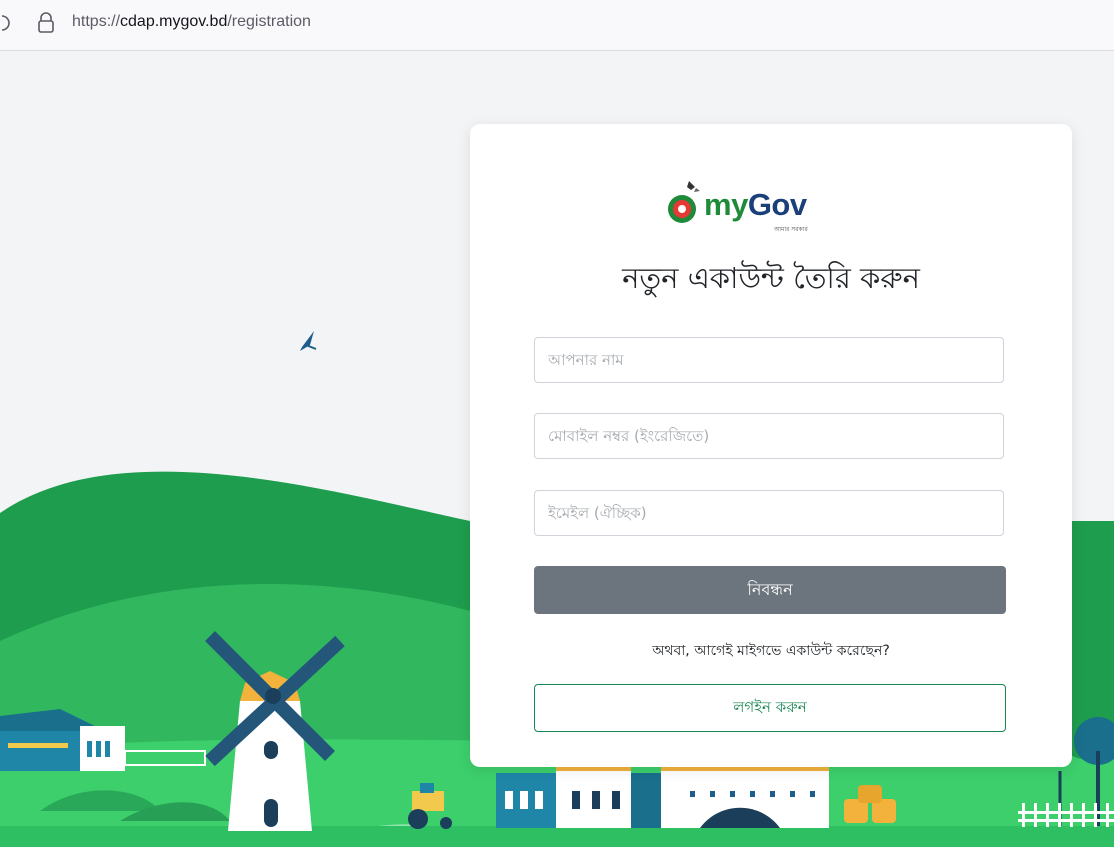  Describe the element at coordinates (7, 25) in the screenshot. I see `reload-icon` at that location.